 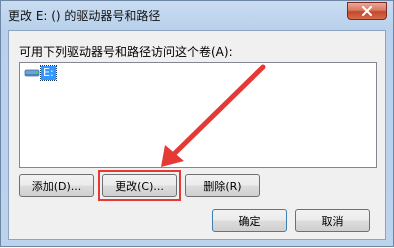 I want to click on instruction-label: 可用下列驱动器号和路径访问这个卷(A):, so click(x=126, y=52).